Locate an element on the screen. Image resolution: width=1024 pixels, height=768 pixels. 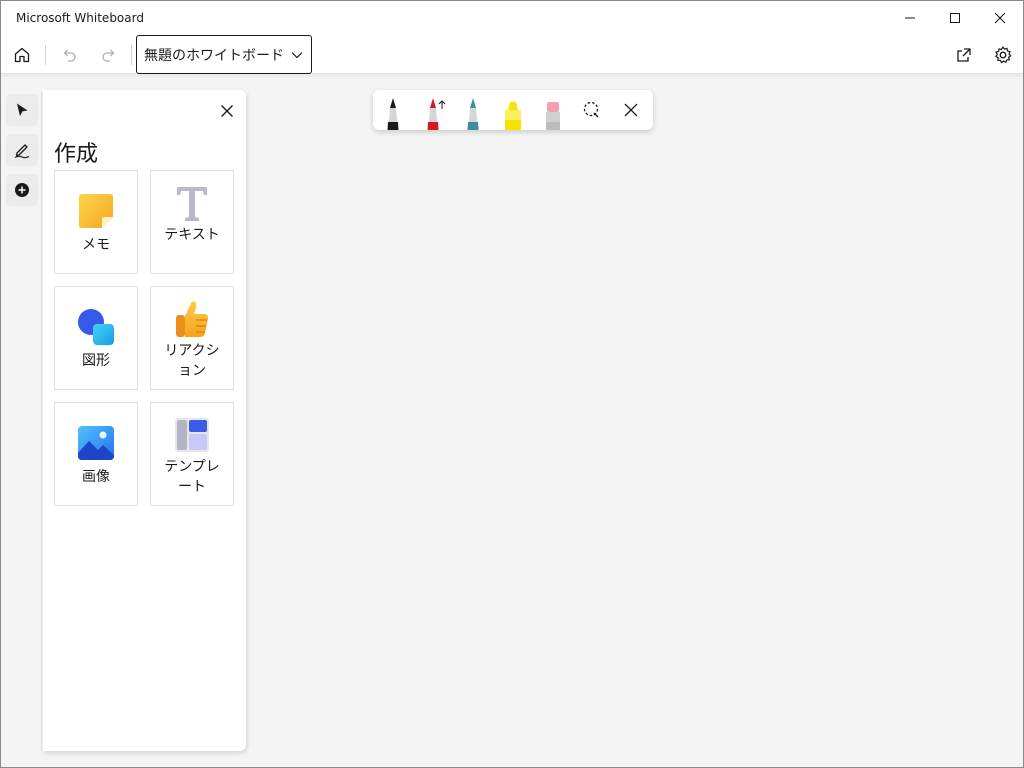
tile-label: テキスト is located at coordinates (192, 235).